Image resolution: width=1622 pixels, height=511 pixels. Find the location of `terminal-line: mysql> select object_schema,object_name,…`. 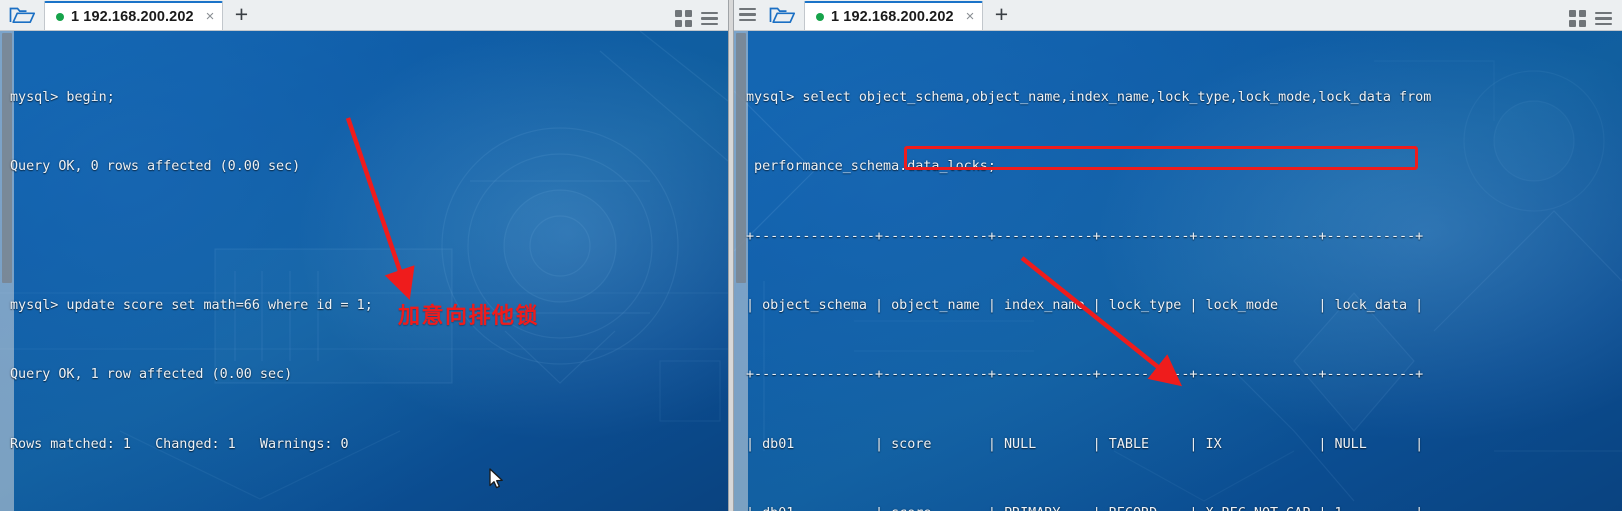

terminal-line: mysql> select object_schema,object_name,… is located at coordinates (1089, 98).